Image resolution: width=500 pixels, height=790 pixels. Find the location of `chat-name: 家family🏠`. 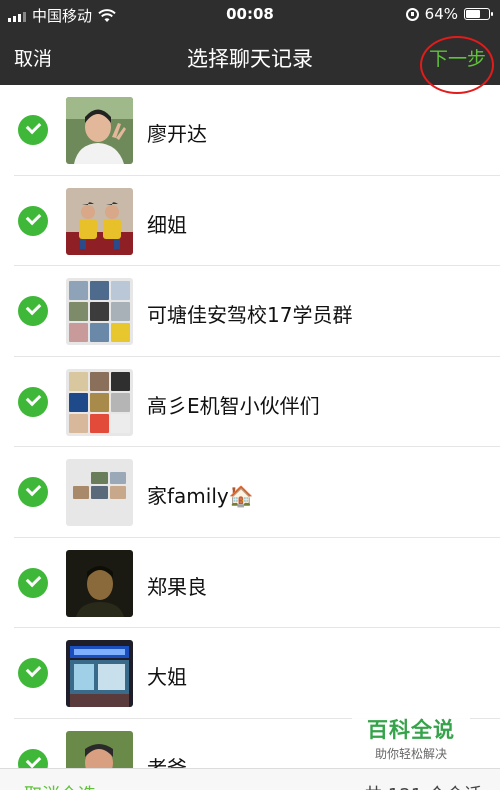

chat-name: 家family🏠 is located at coordinates (200, 496).